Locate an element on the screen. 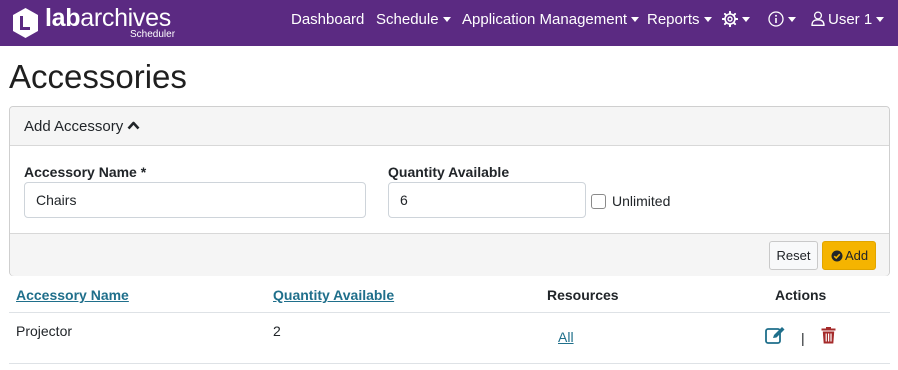 The image size is (898, 370). column-header-actions: Actions is located at coordinates (801, 295).